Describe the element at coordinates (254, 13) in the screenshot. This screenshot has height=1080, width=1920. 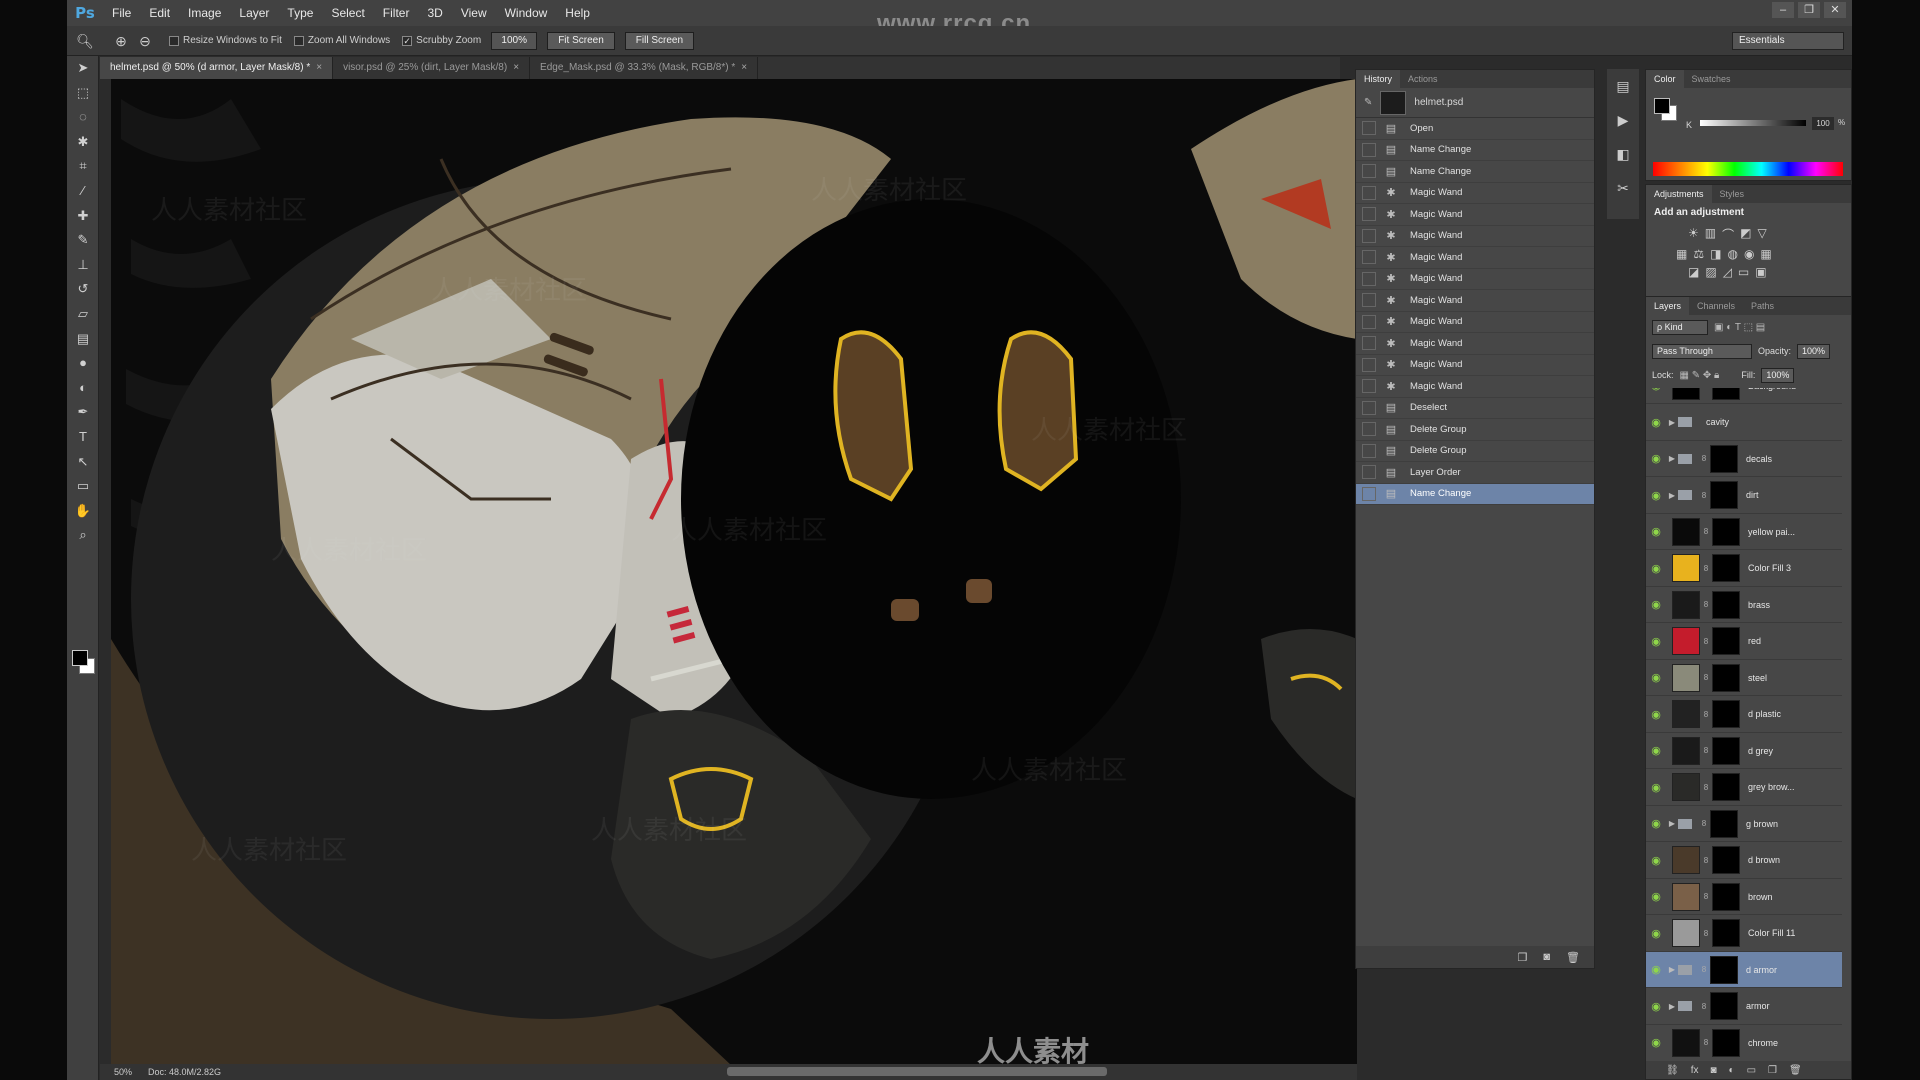
I see `menu-layer: Layer` at that location.